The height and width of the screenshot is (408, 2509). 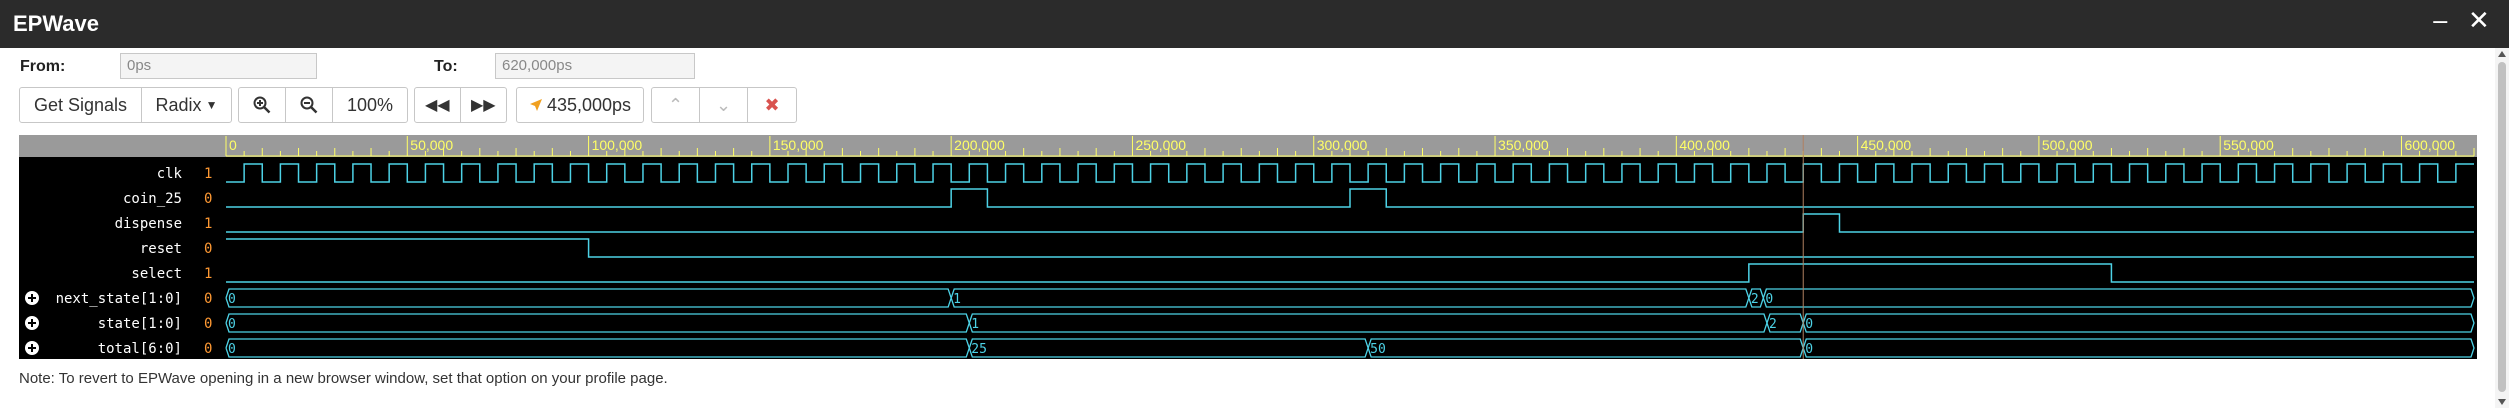 What do you see at coordinates (208, 224) in the screenshot?
I see `signal-value-2: 1` at bounding box center [208, 224].